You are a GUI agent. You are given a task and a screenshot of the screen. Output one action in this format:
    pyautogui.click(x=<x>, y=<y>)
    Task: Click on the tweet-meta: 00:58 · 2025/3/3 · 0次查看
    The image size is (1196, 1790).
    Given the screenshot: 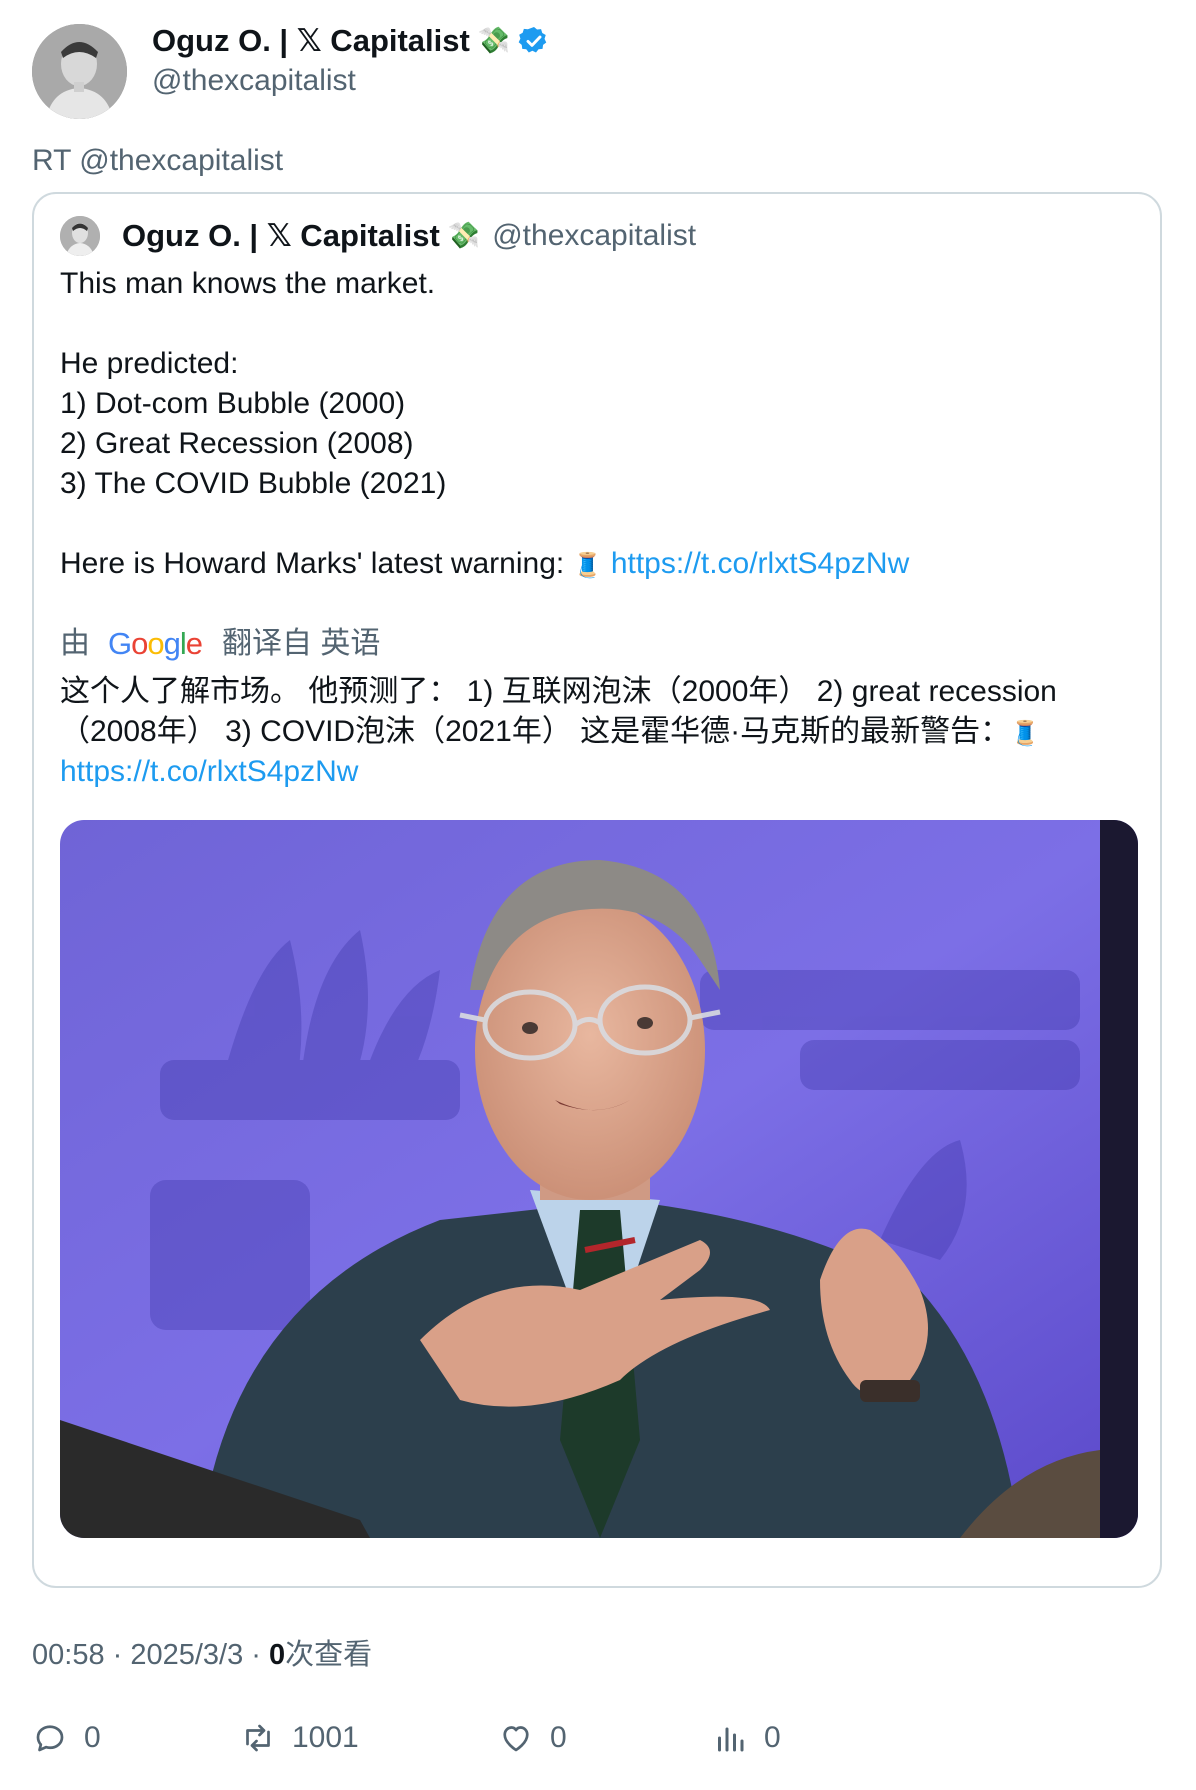 What is the action you would take?
    pyautogui.click(x=202, y=1655)
    